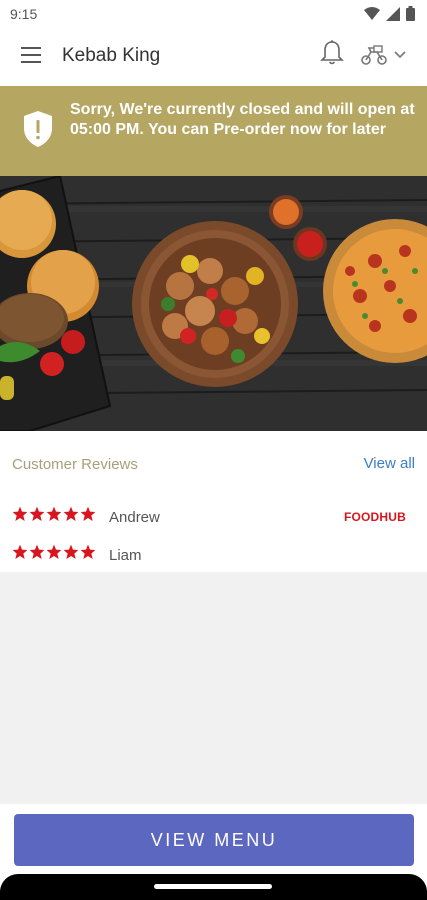  What do you see at coordinates (213, 555) in the screenshot?
I see `review-row: Liam` at bounding box center [213, 555].